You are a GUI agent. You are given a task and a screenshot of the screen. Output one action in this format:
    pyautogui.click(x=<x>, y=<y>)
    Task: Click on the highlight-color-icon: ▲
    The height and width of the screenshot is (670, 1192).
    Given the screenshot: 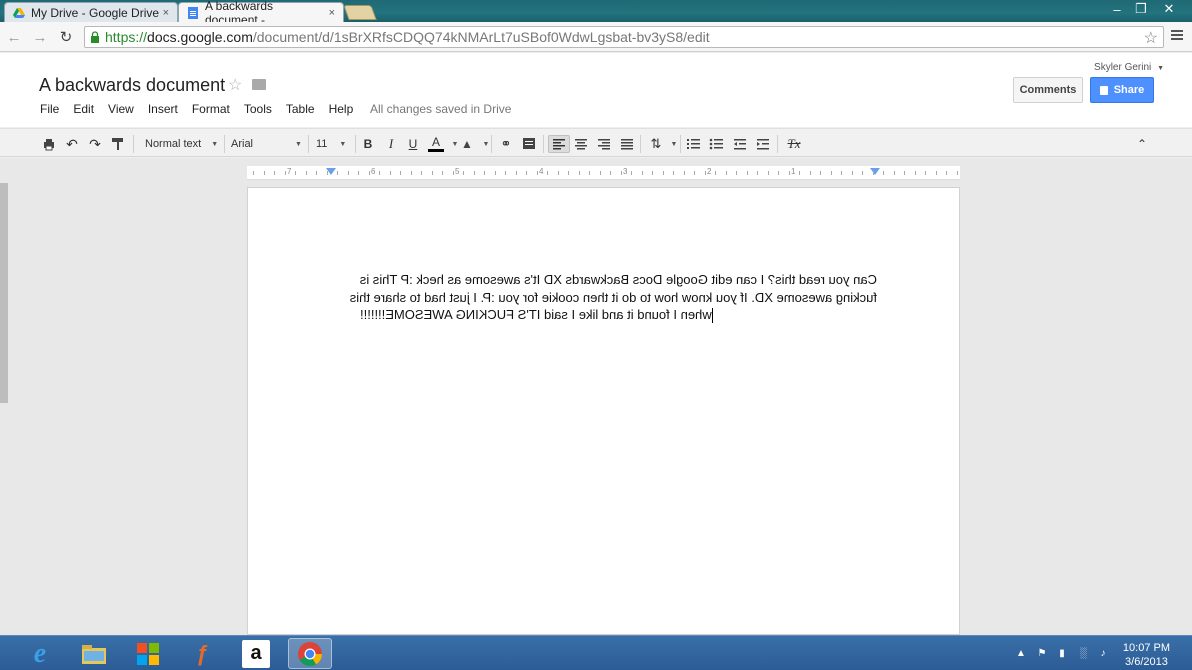 What is the action you would take?
    pyautogui.click(x=467, y=144)
    